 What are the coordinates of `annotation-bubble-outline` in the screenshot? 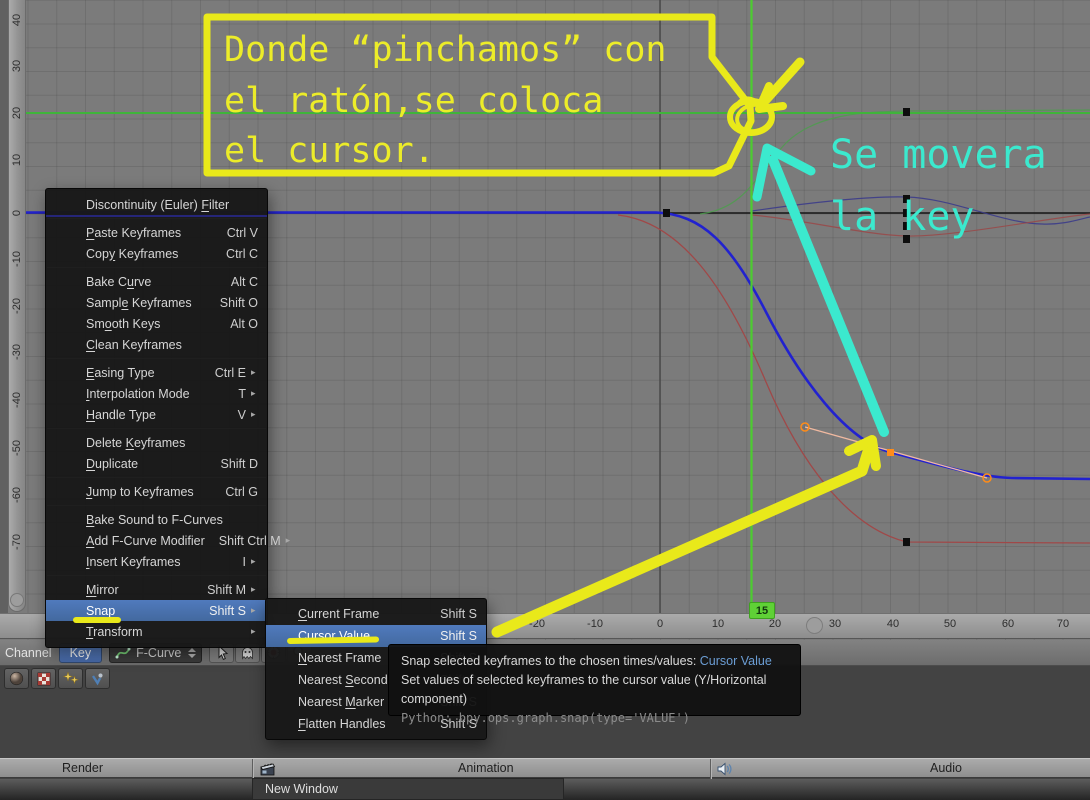 It's located at (479, 95).